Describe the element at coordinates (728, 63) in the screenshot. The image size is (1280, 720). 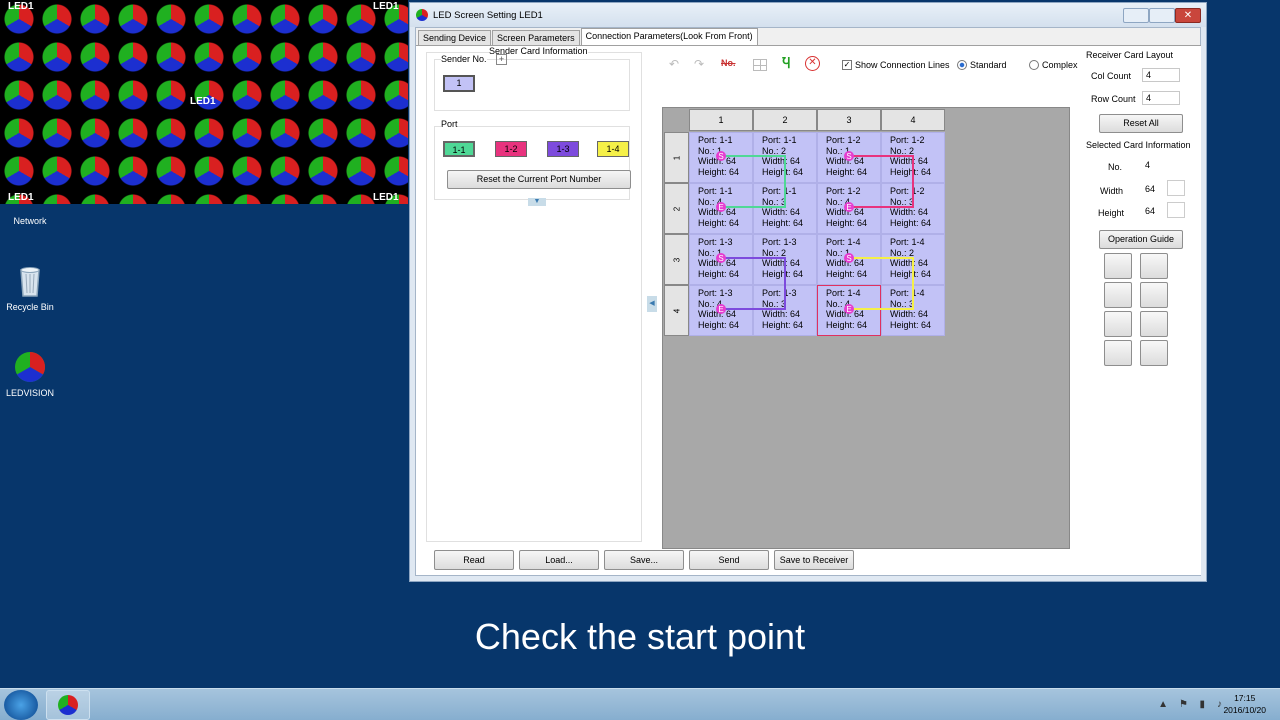
I see `clear-number-icon: No.` at that location.